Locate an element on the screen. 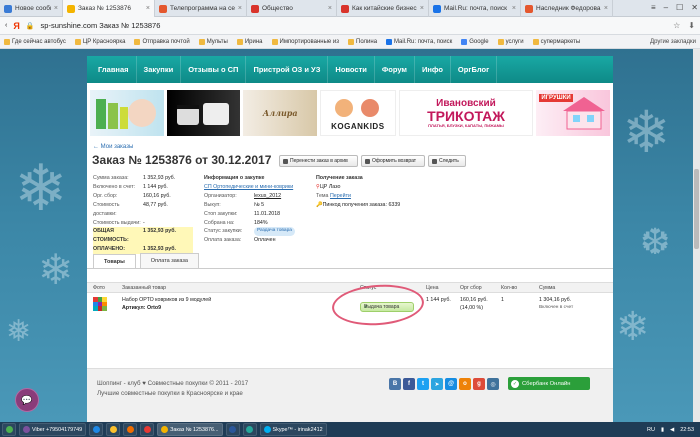 This screenshot has width=700, height=437. browser-tab: Как китайские бизнесм × is located at coordinates (383, 8).